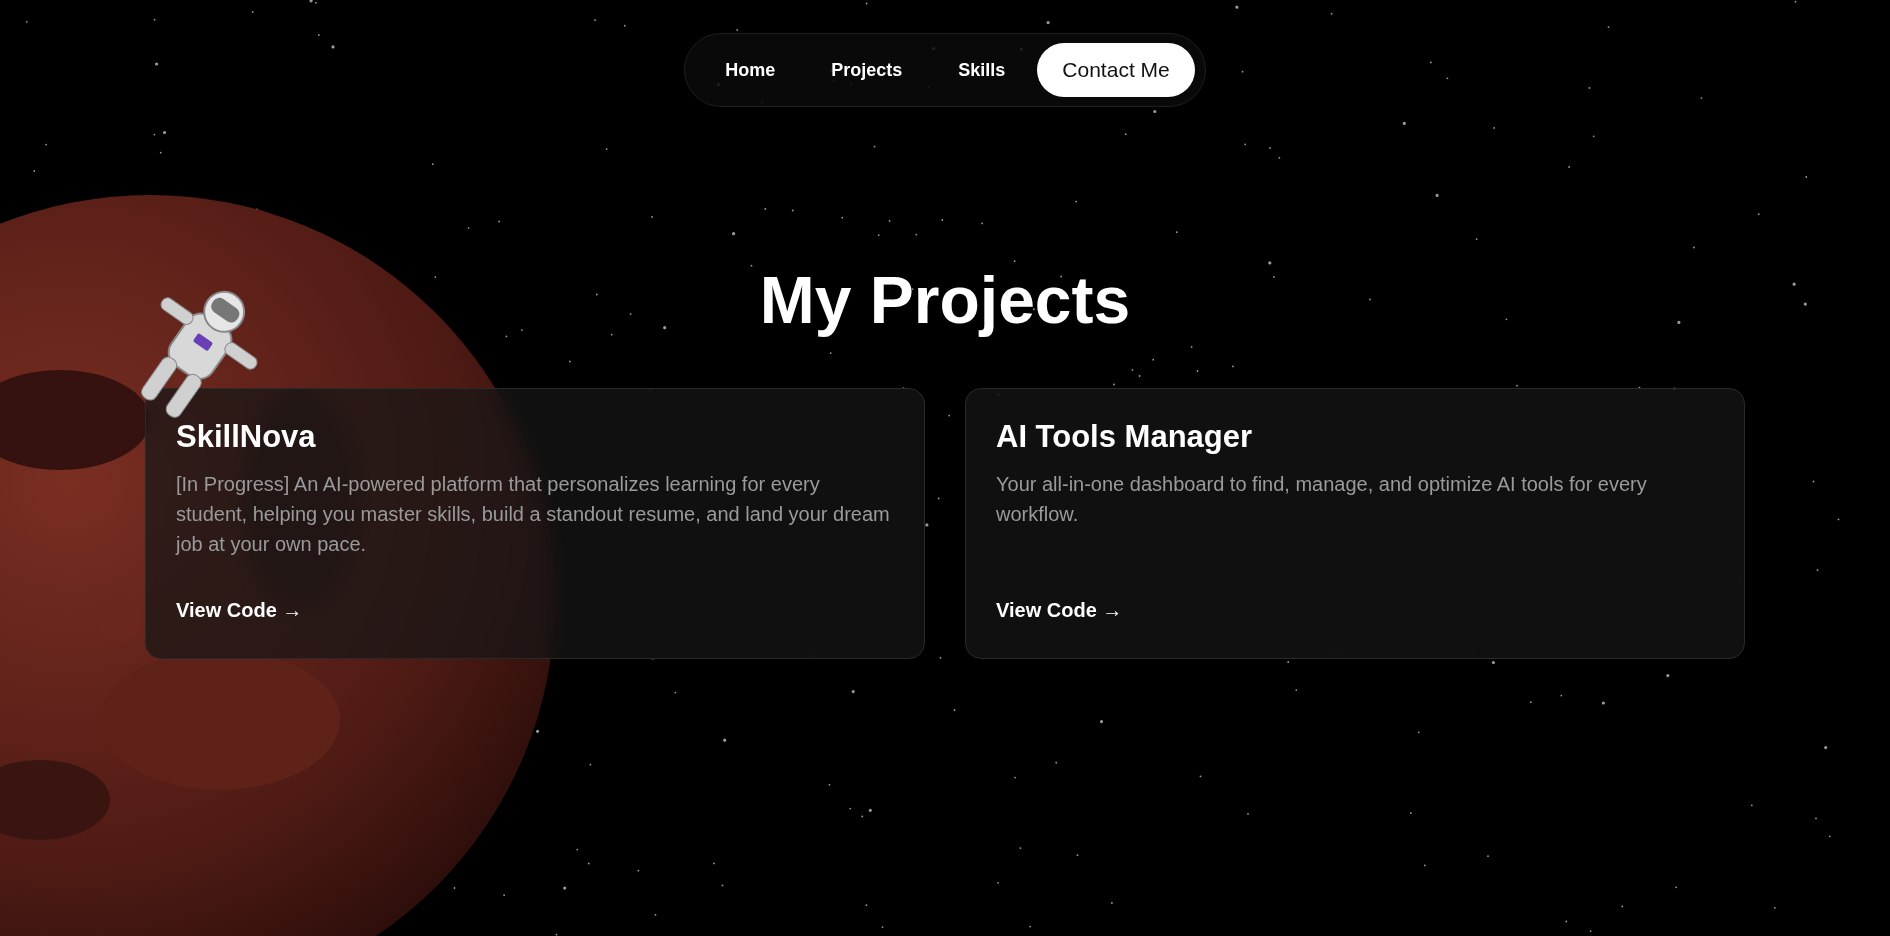  What do you see at coordinates (1125, 437) in the screenshot?
I see `project-title: AI Tools Manager` at bounding box center [1125, 437].